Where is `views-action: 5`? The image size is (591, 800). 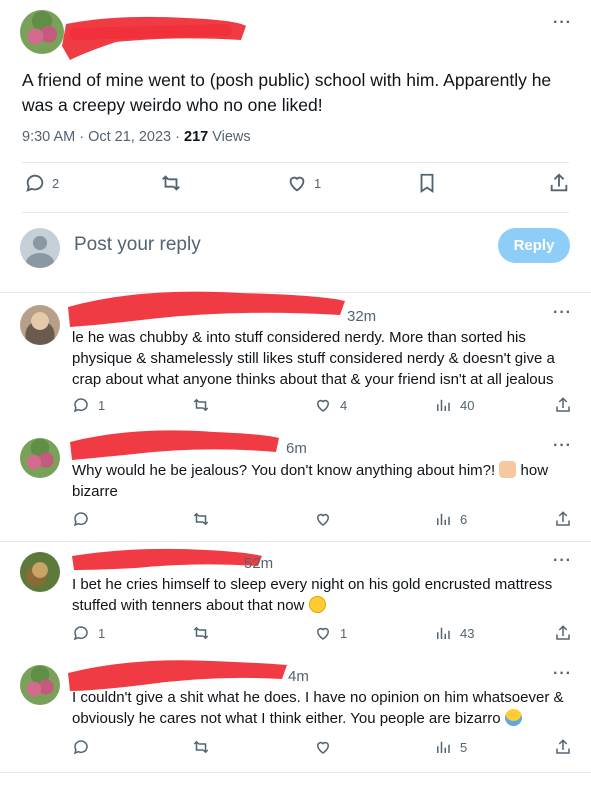
views-action: 5 is located at coordinates (450, 747).